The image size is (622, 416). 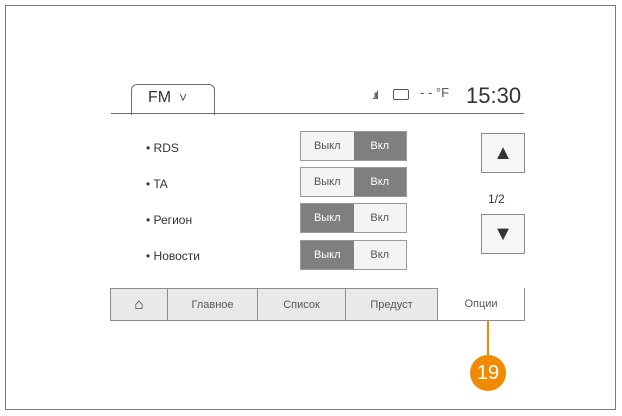 What do you see at coordinates (375, 95) in the screenshot?
I see `signal-icon: .ııl` at bounding box center [375, 95].